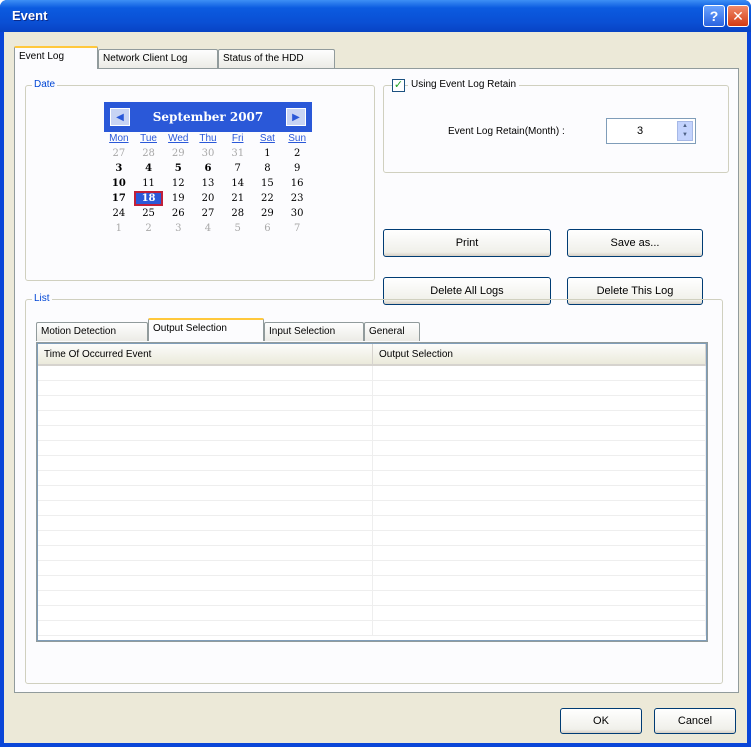 This screenshot has height=747, width=751. I want to click on spin-arrows-icon: ▲ ▼, so click(685, 131).